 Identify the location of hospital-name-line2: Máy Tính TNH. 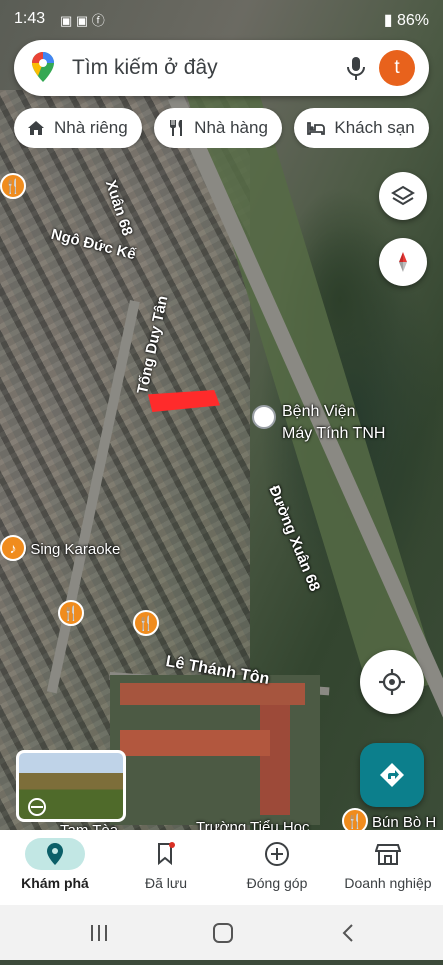
(334, 433).